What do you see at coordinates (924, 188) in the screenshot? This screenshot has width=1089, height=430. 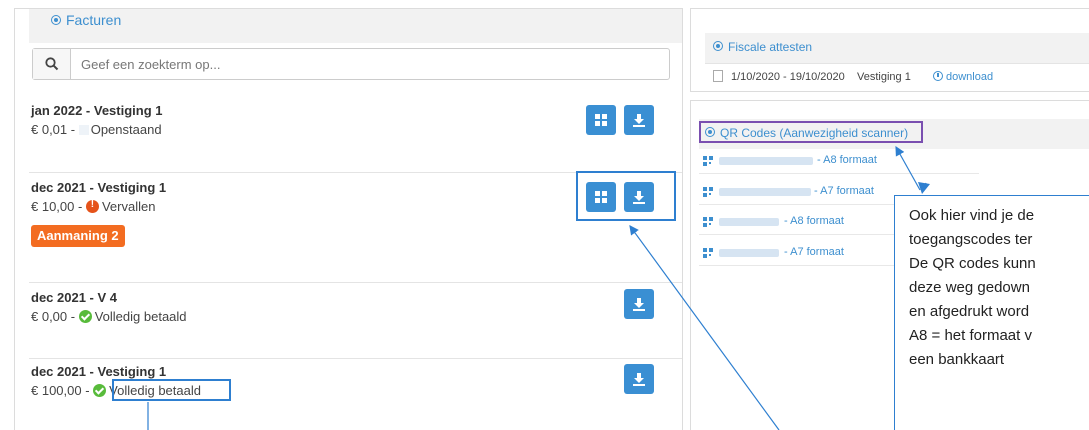 I see `arrow-head` at bounding box center [924, 188].